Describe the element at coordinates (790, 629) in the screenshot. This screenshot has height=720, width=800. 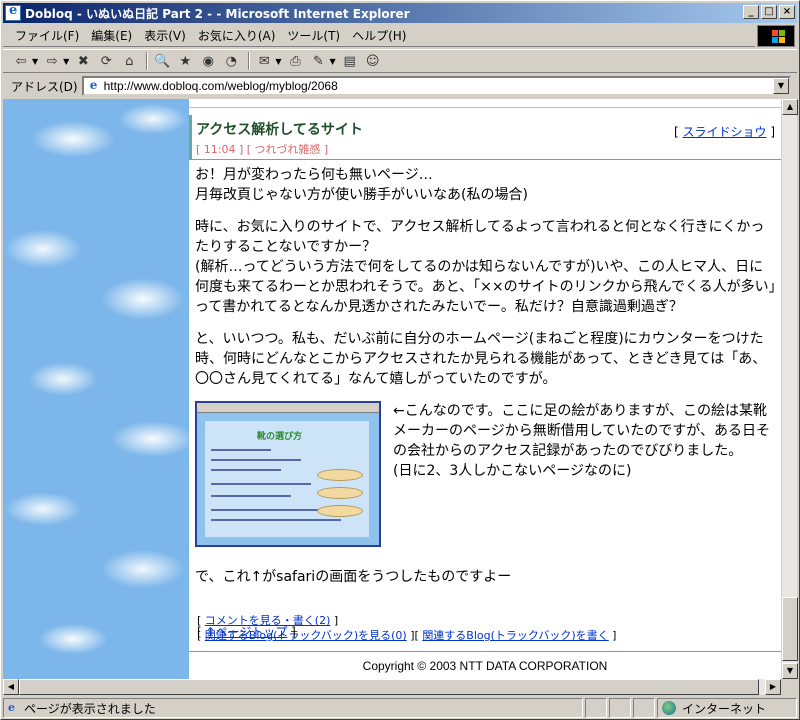
I see `scroll-thumb` at that location.